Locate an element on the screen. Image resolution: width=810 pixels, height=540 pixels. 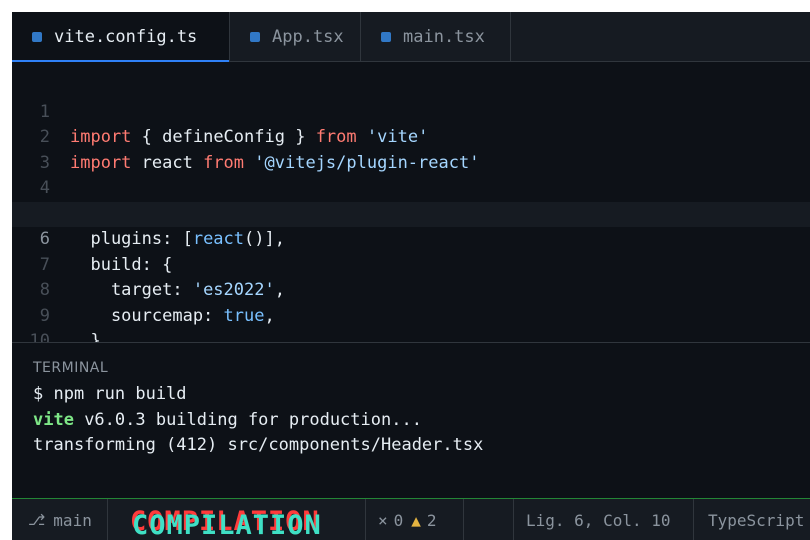
typescript-file-icon is located at coordinates (37, 37).